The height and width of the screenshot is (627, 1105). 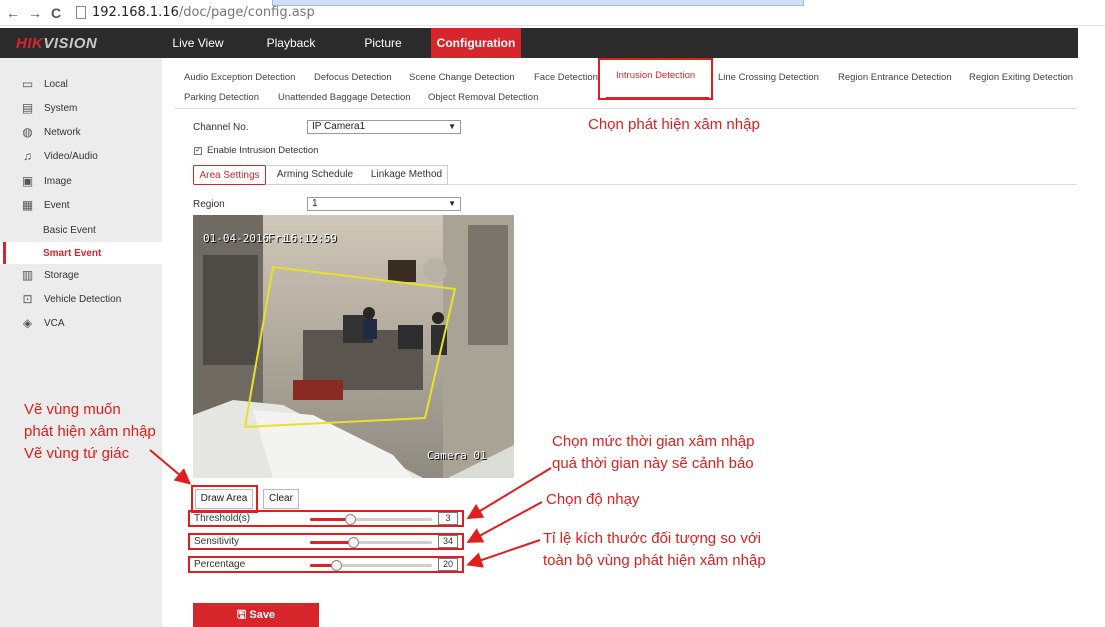 What do you see at coordinates (768, 77) in the screenshot?
I see `tab-line-crossing-detection: Line Crossing Detection` at bounding box center [768, 77].